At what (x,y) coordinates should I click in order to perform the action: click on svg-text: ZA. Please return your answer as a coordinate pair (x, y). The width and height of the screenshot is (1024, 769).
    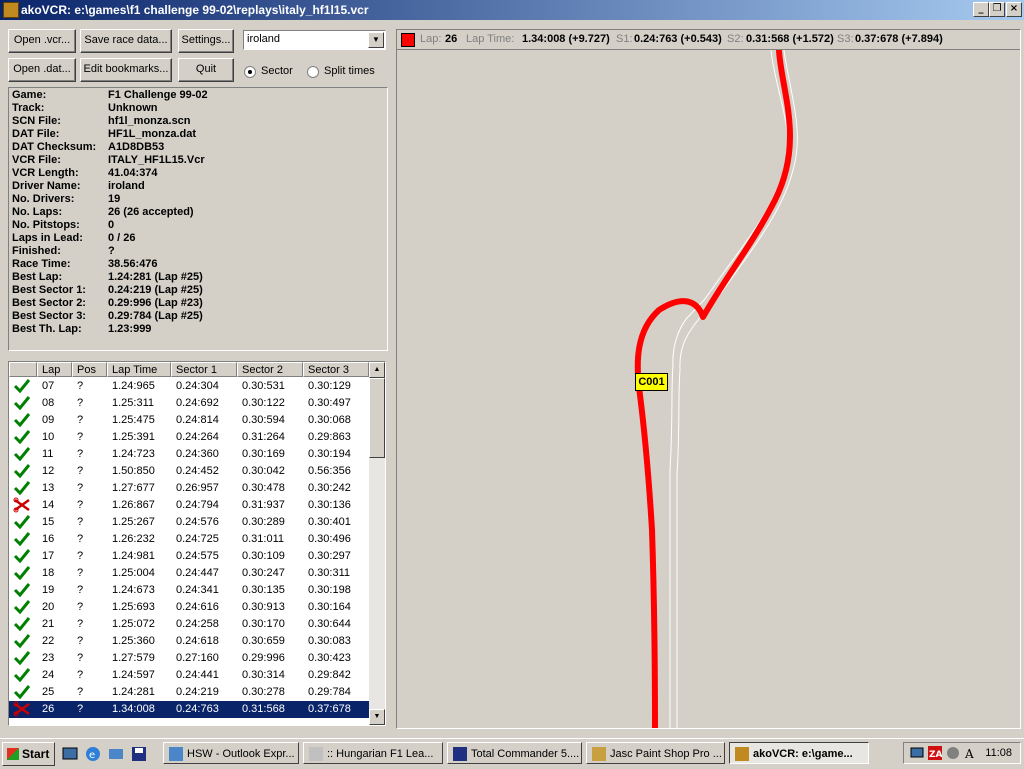
    Looking at the image, I should click on (935, 755).